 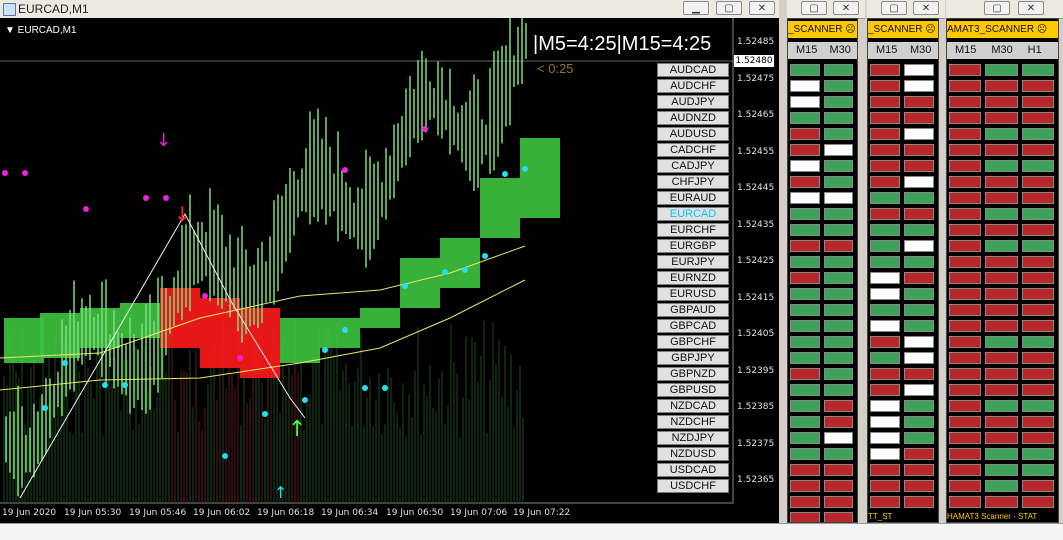 What do you see at coordinates (693, 70) in the screenshot?
I see `symbol-button: AUDCAD` at bounding box center [693, 70].